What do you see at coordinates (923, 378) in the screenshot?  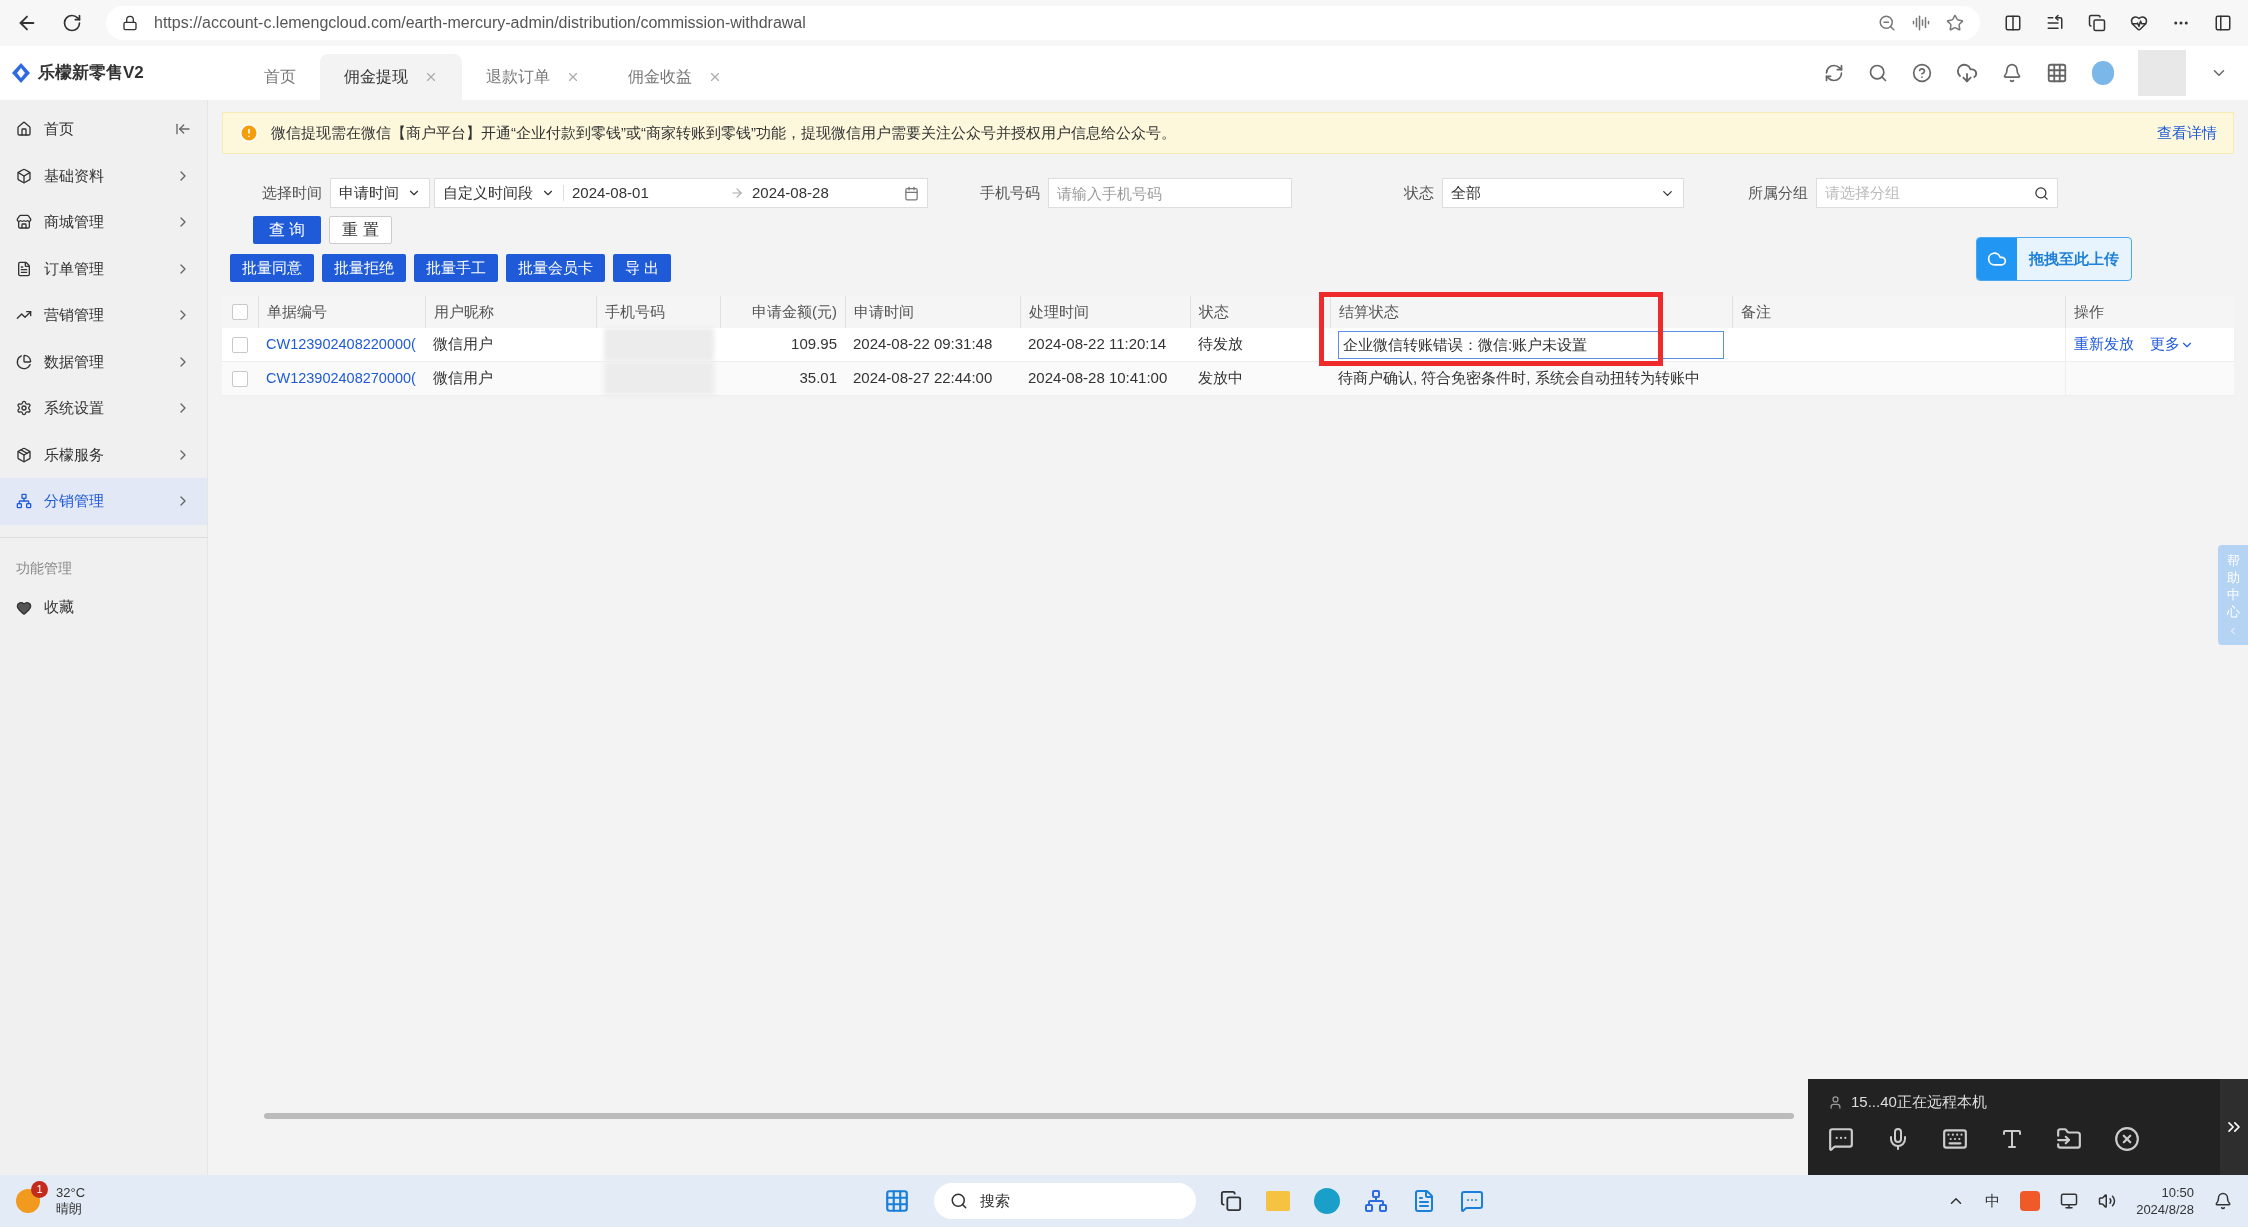 I see `table-cell-text: 2024-08-27 22:44:00` at bounding box center [923, 378].